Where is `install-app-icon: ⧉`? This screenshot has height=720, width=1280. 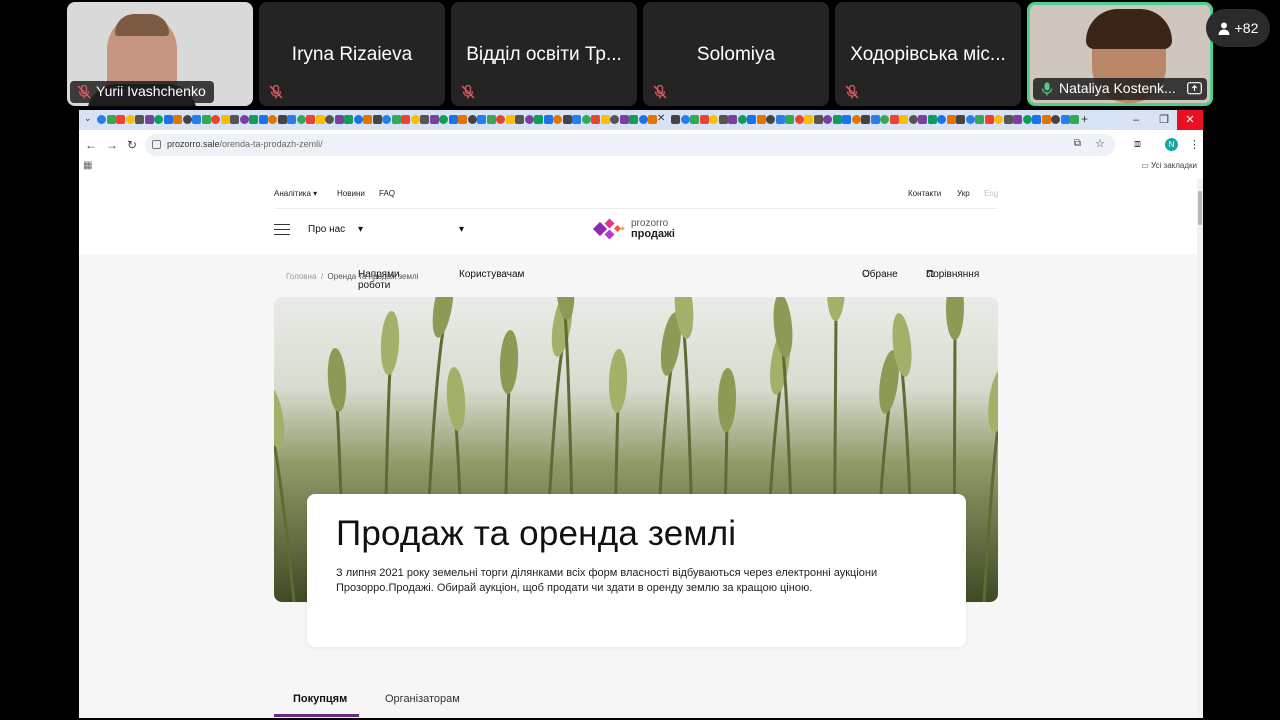
install-app-icon: ⧉ is located at coordinates (1077, 143).